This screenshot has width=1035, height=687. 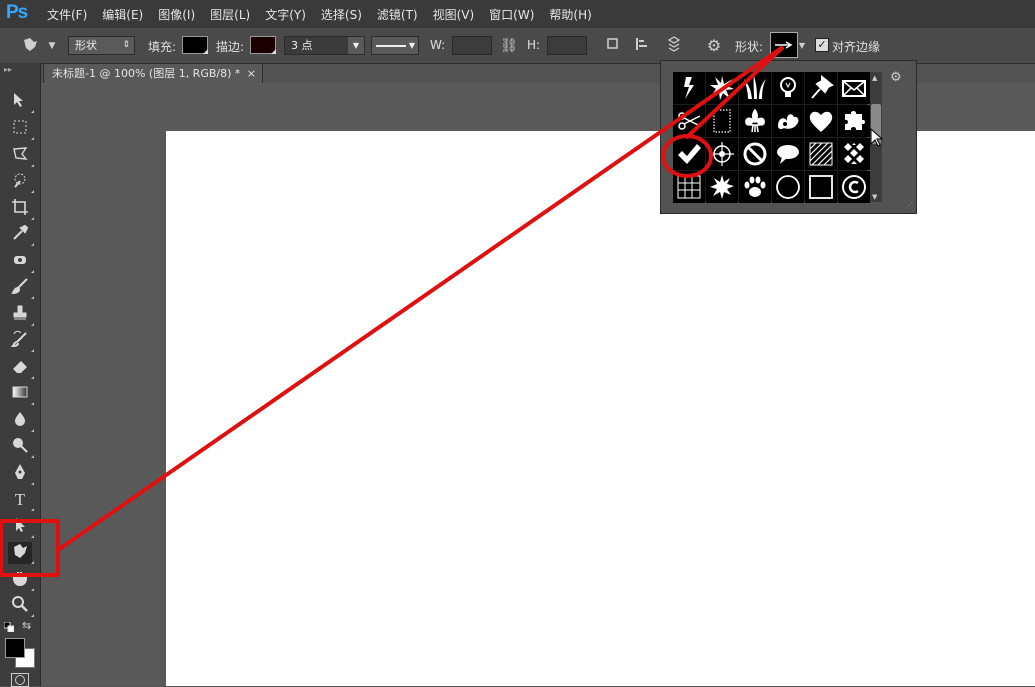 What do you see at coordinates (734, 92) in the screenshot?
I see `pointer-line-to-checkmark` at bounding box center [734, 92].